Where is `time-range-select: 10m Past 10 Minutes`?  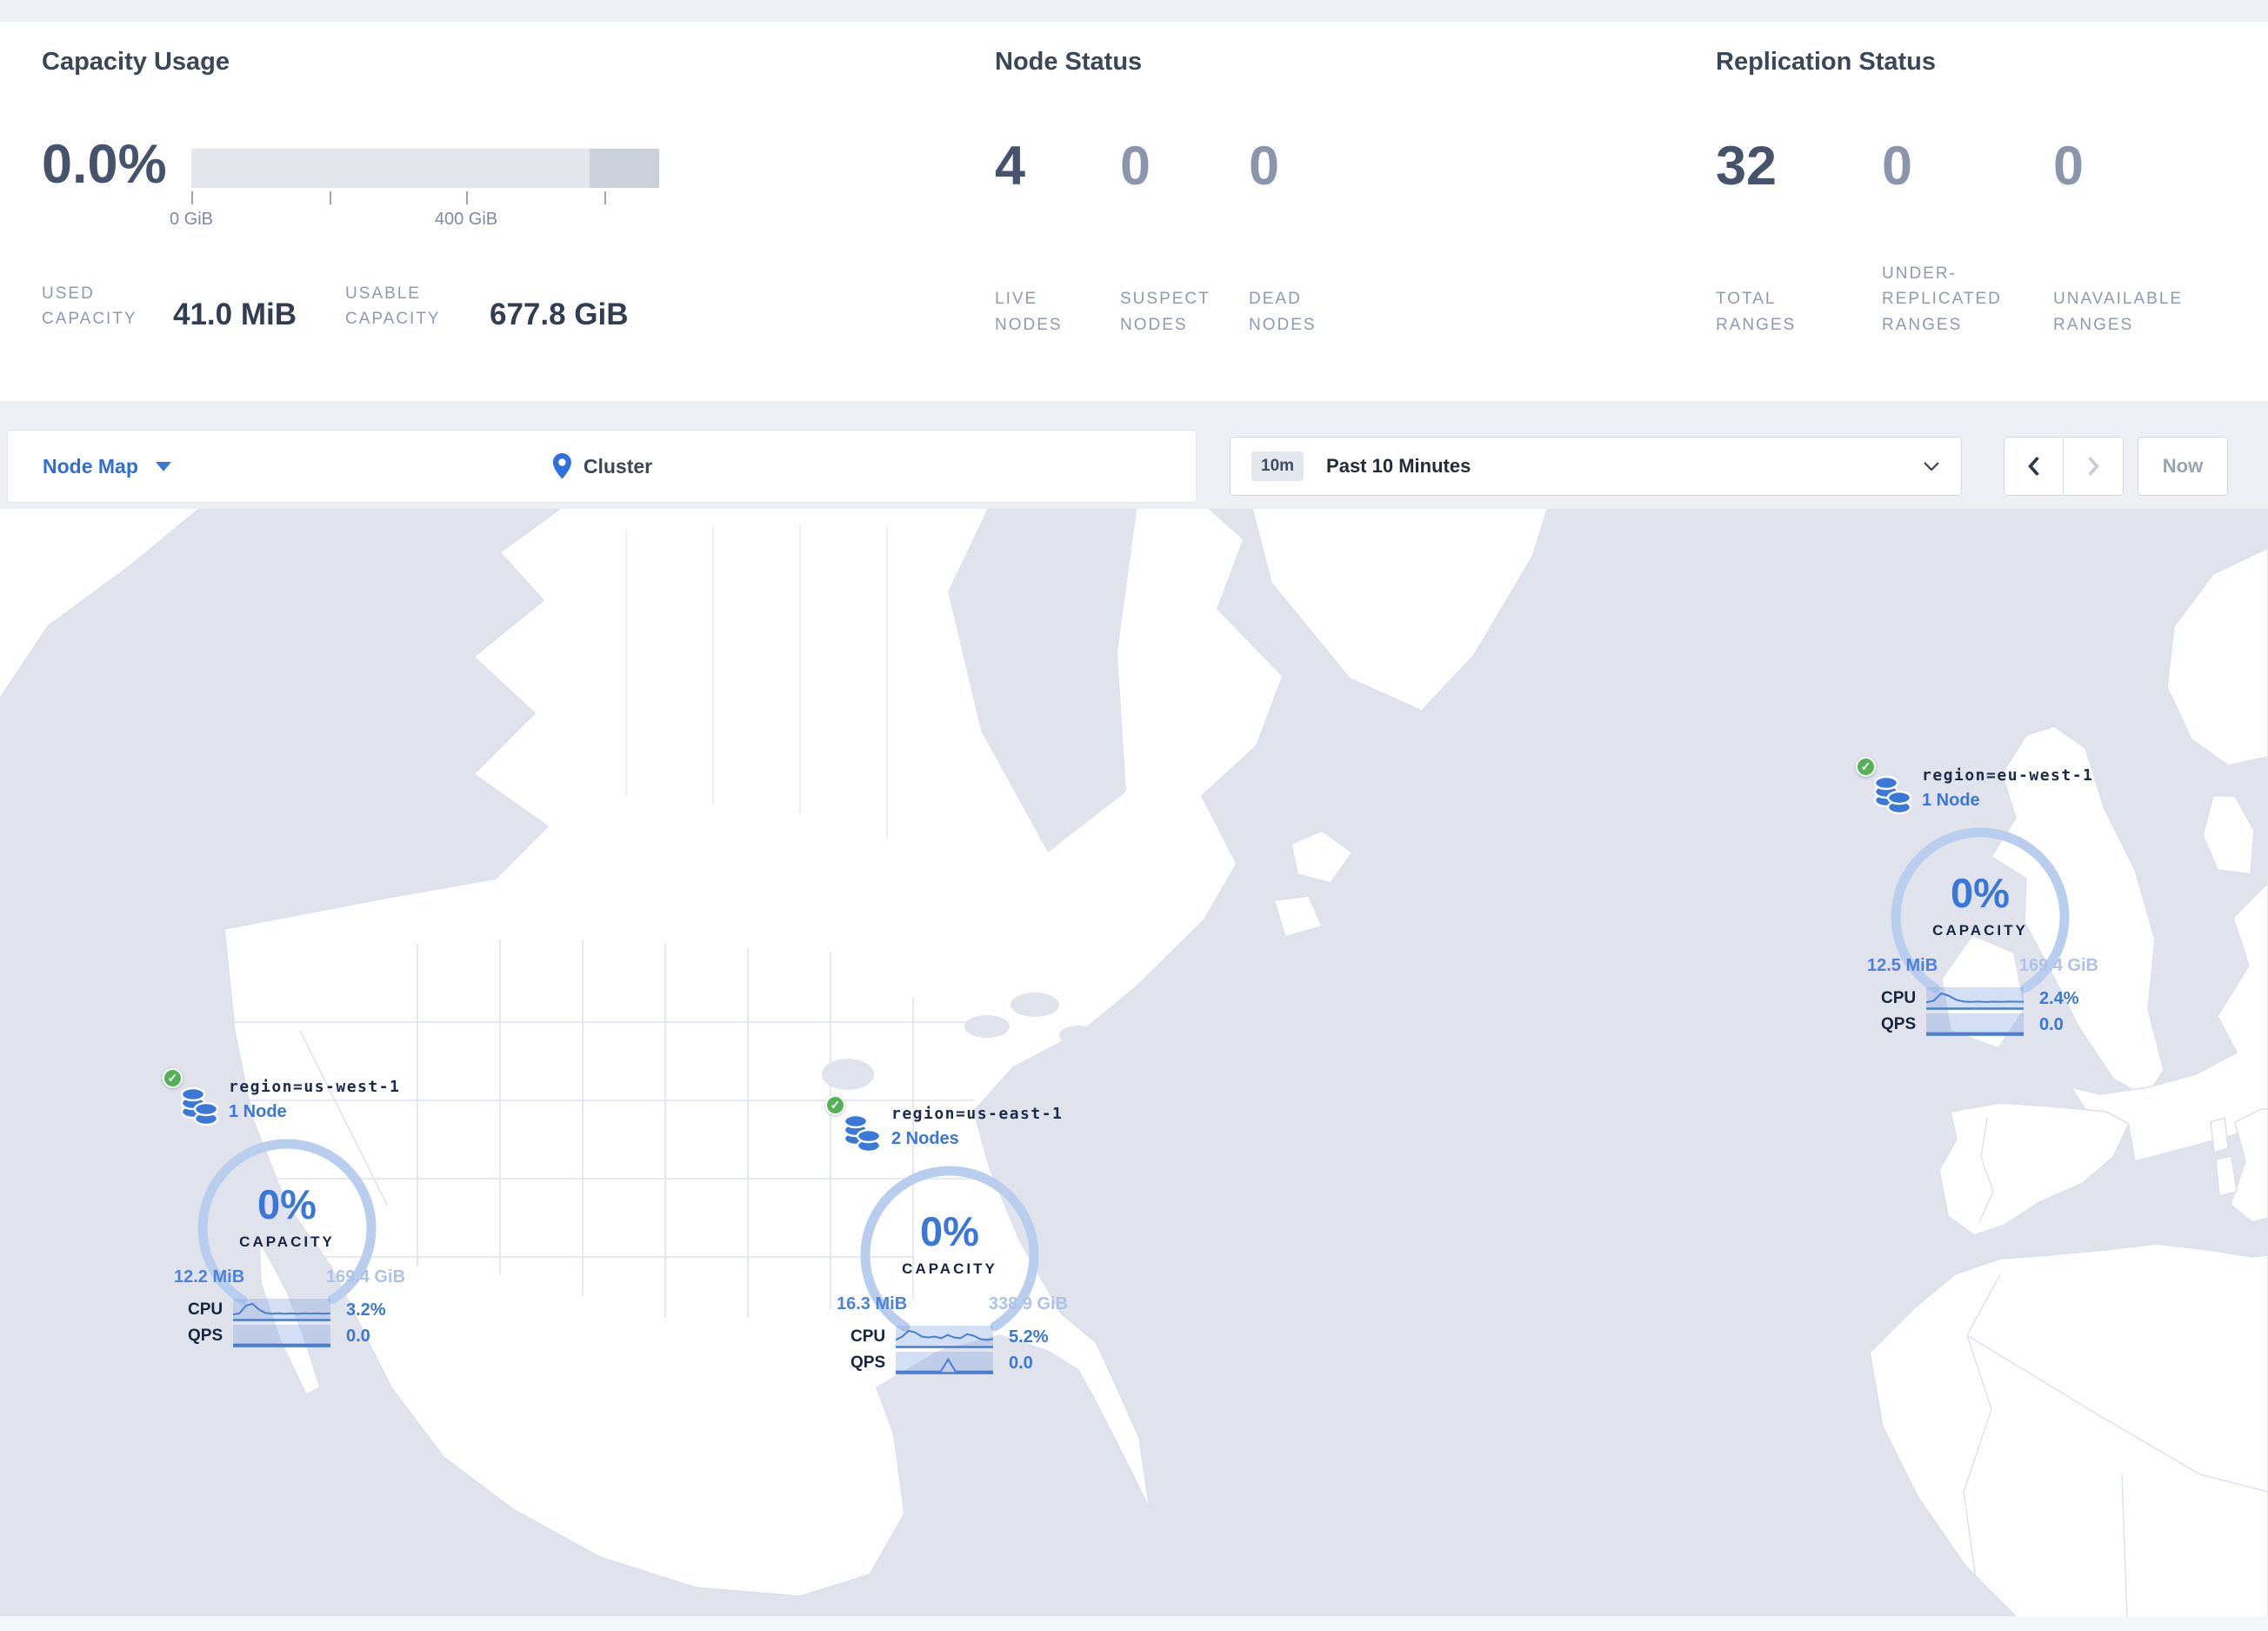 time-range-select: 10m Past 10 Minutes is located at coordinates (1596, 466).